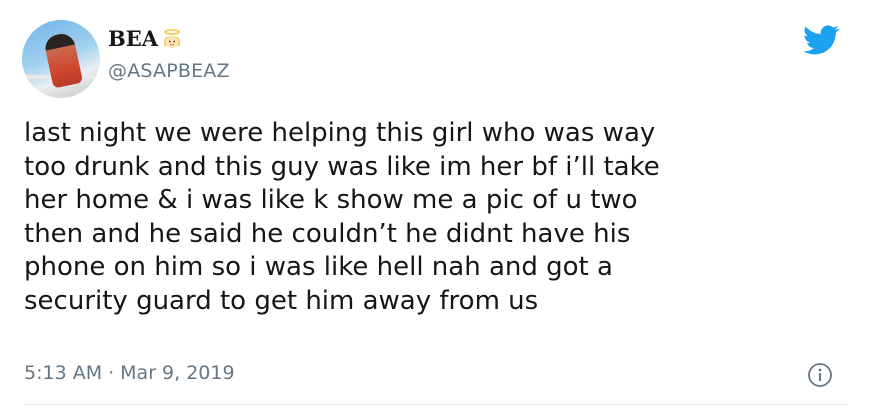 This screenshot has height=407, width=871. Describe the element at coordinates (172, 39) in the screenshot. I see `angel-emoji-icon` at that location.